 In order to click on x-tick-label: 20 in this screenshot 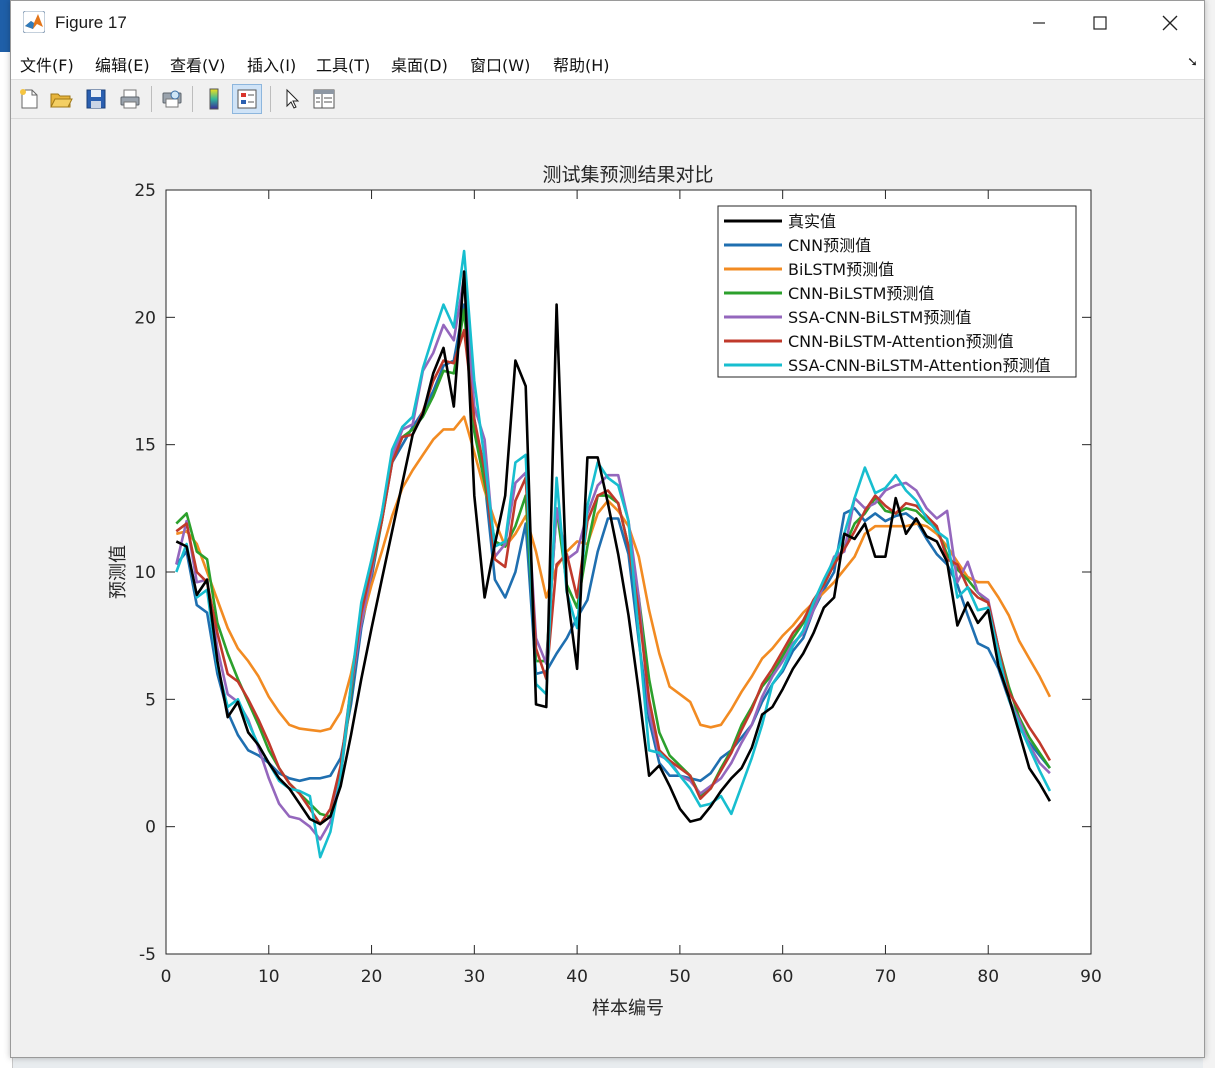, I will do `click(372, 977)`.